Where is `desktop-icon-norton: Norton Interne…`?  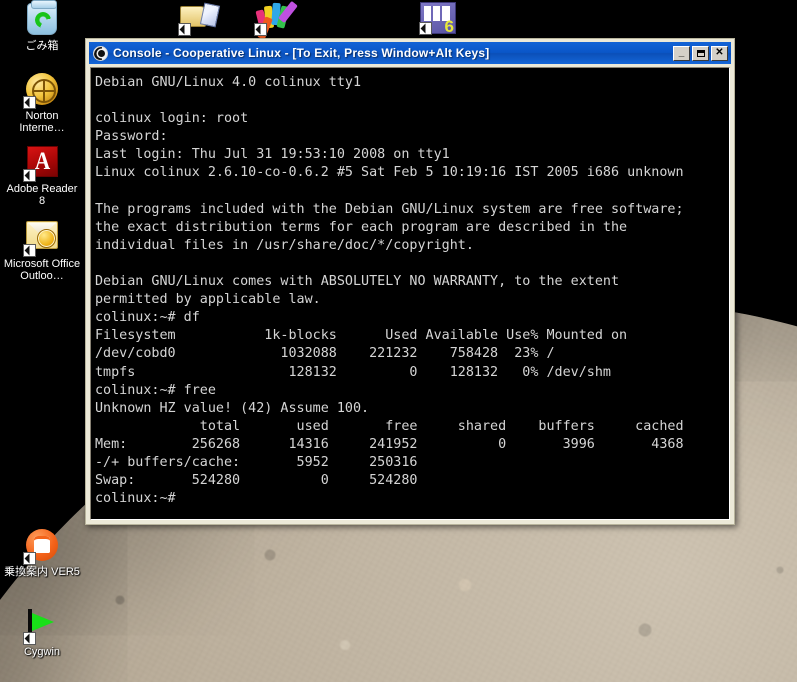
desktop-icon-norton: Norton Interne… is located at coordinates (42, 103).